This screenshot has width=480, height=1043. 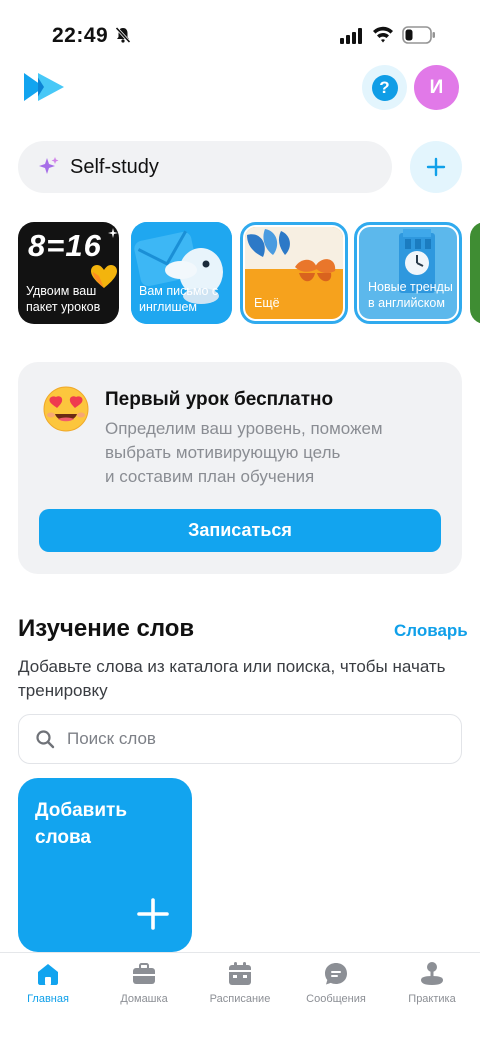 I want to click on nav-homework: Домашка, so click(x=144, y=986).